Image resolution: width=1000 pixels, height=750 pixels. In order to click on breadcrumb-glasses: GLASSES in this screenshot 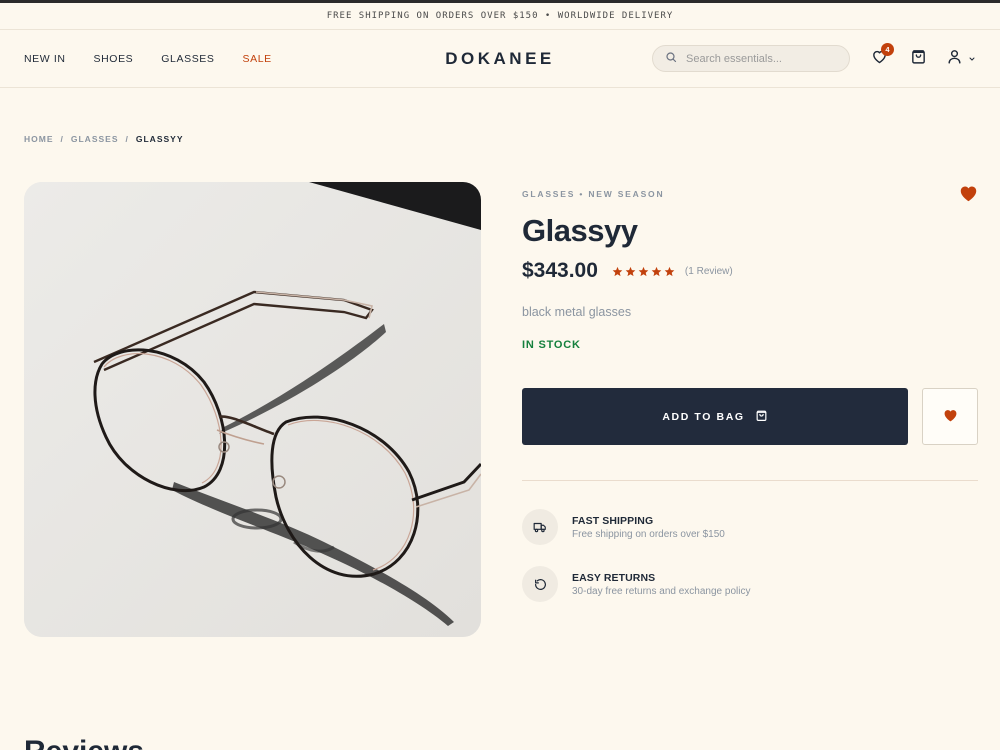, I will do `click(95, 139)`.